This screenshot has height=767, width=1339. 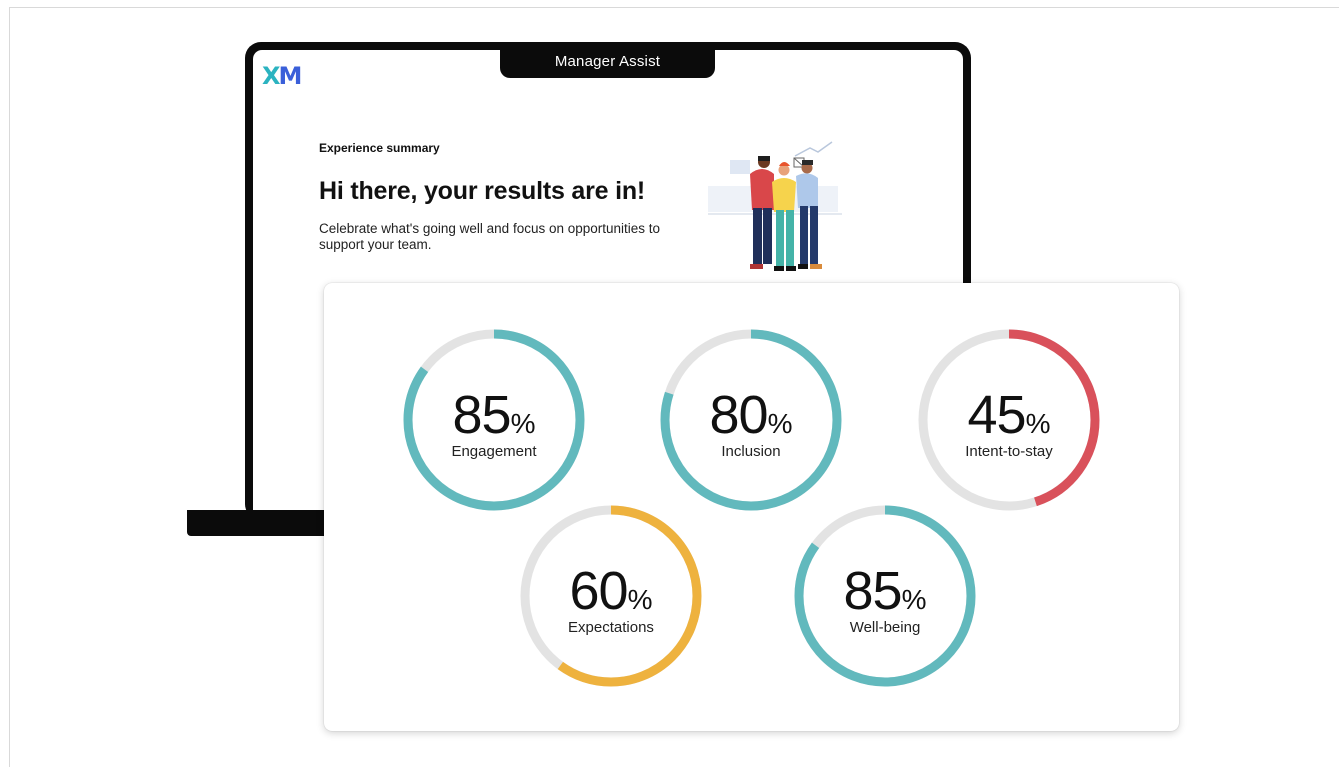 What do you see at coordinates (282, 76) in the screenshot?
I see `xm-logo: XM` at bounding box center [282, 76].